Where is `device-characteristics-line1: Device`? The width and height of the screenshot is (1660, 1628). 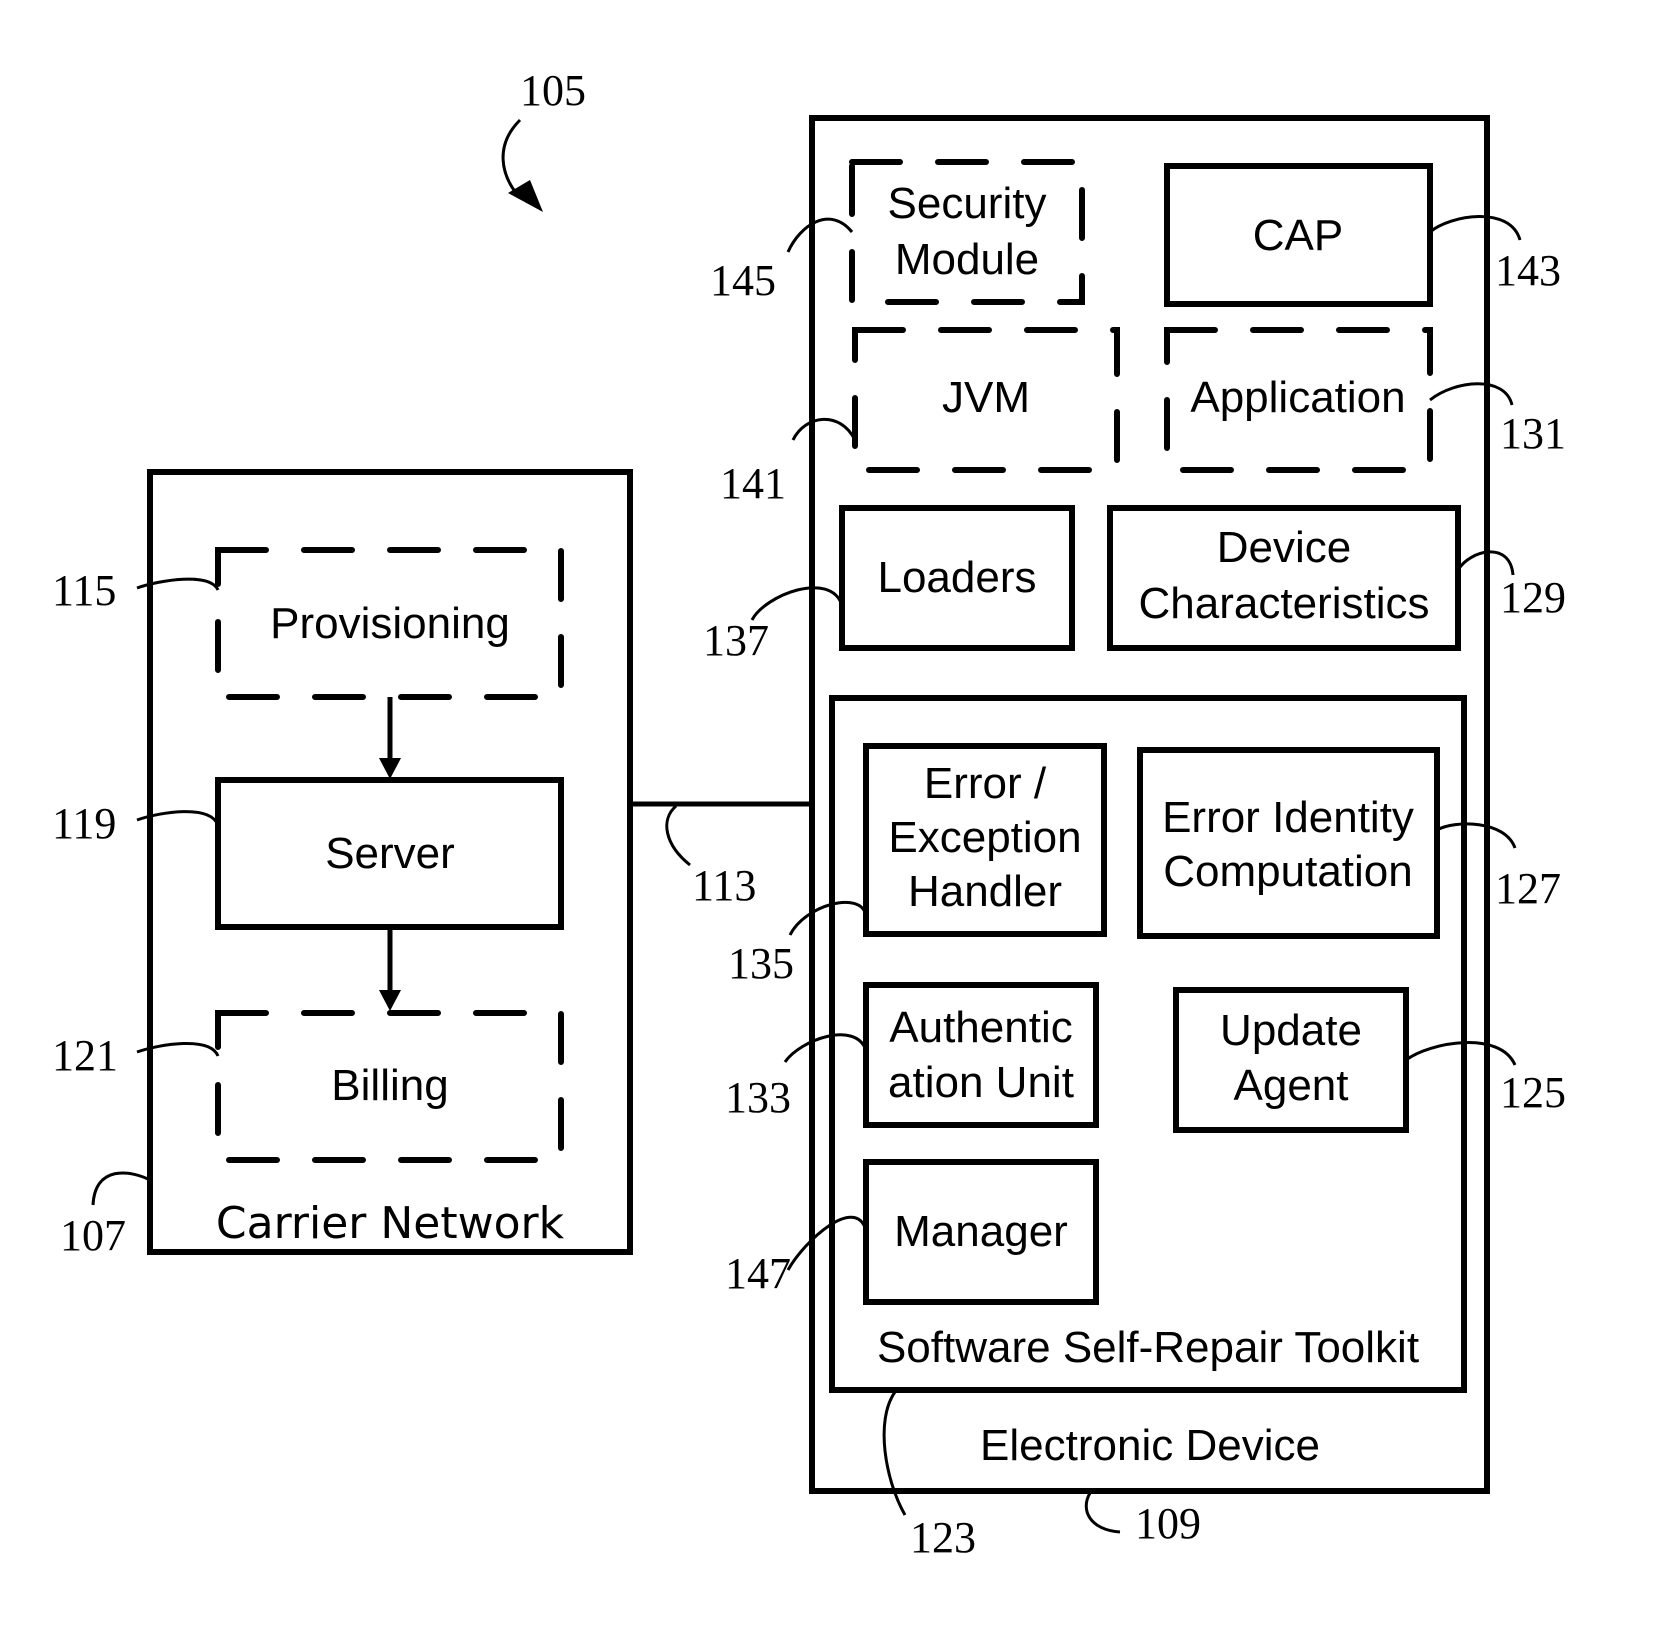
device-characteristics-line1: Device is located at coordinates (1284, 547).